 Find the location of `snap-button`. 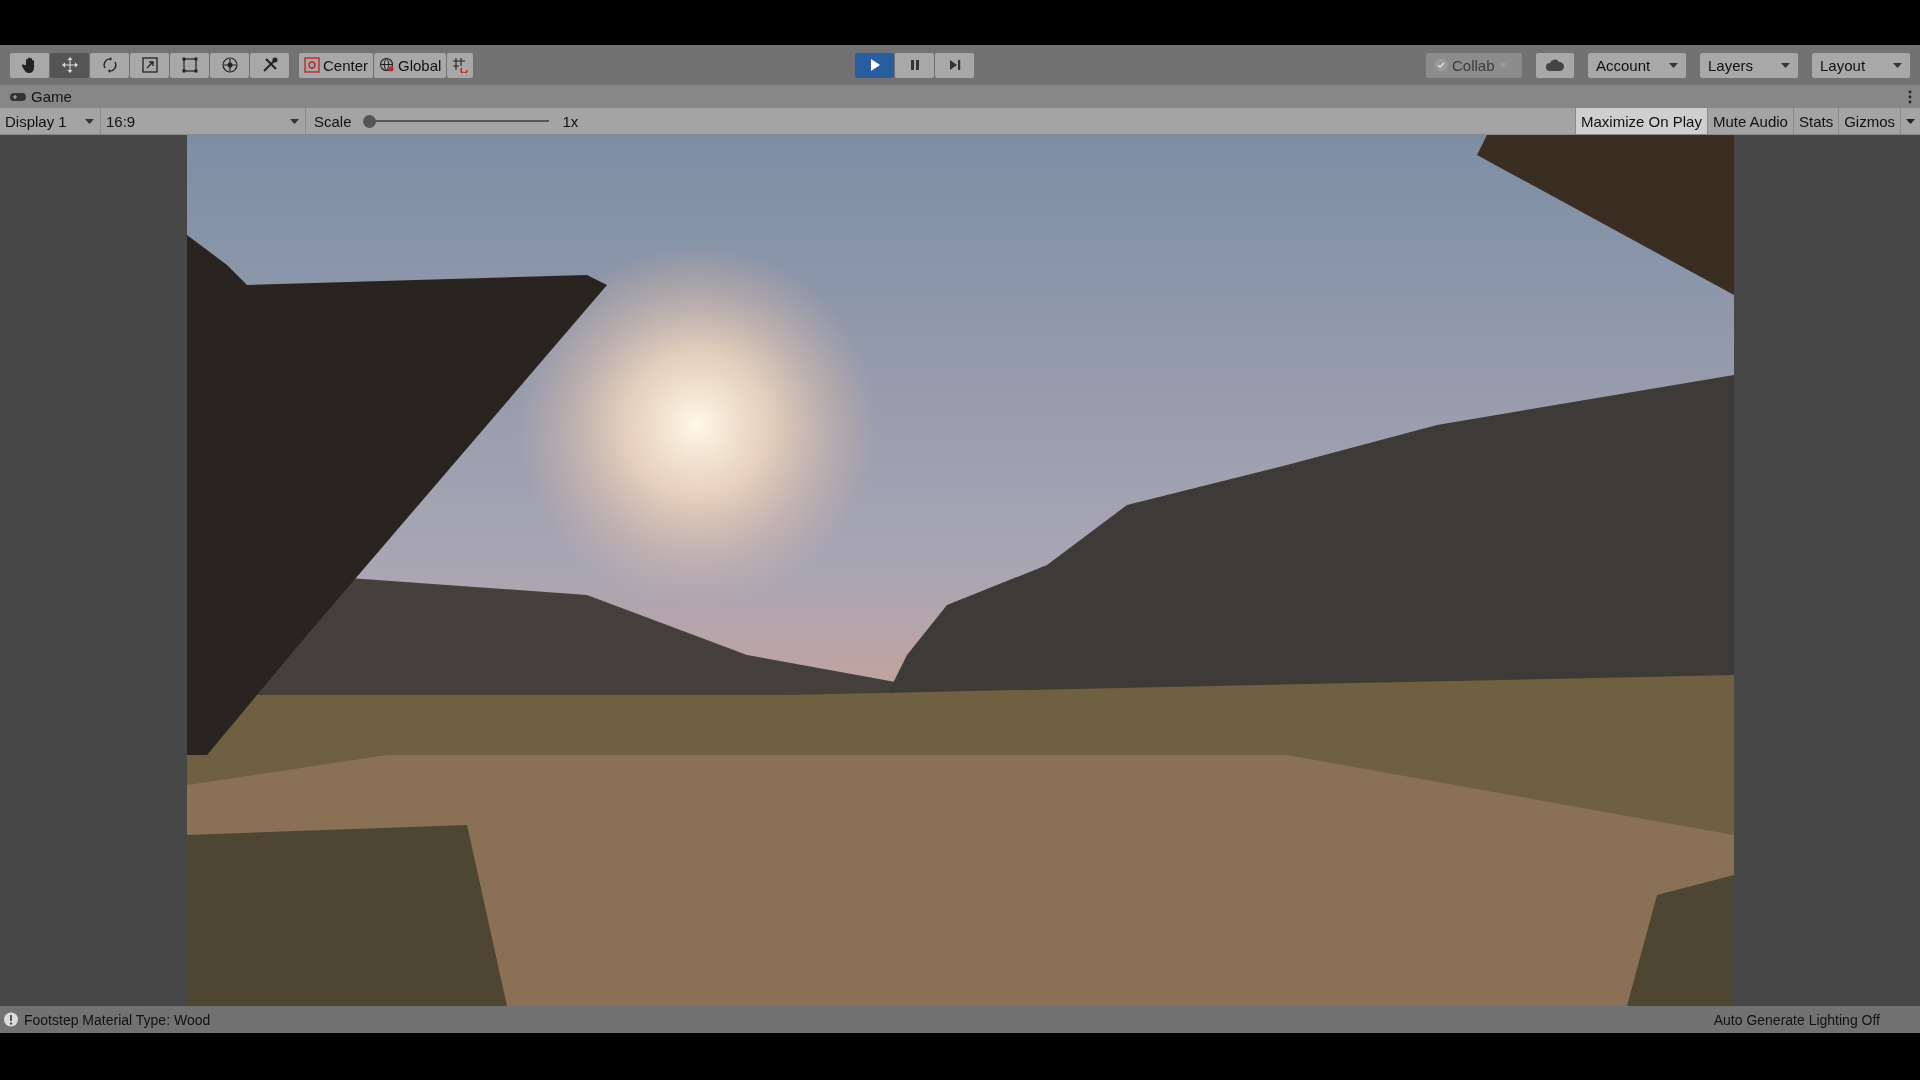

snap-button is located at coordinates (460, 65).